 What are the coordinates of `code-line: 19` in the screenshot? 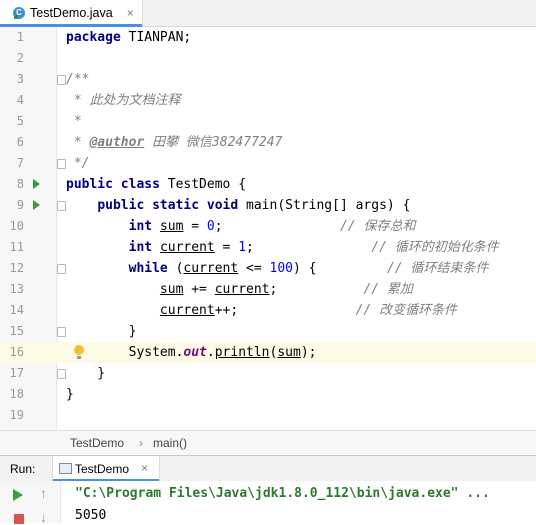 It's located at (268, 415).